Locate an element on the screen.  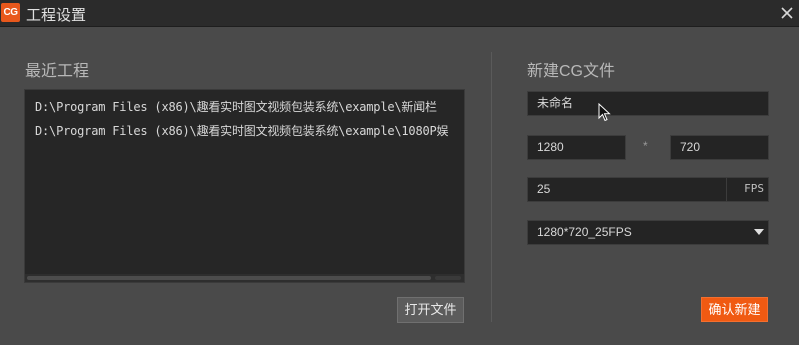
scrollbar-track-end is located at coordinates (448, 278).